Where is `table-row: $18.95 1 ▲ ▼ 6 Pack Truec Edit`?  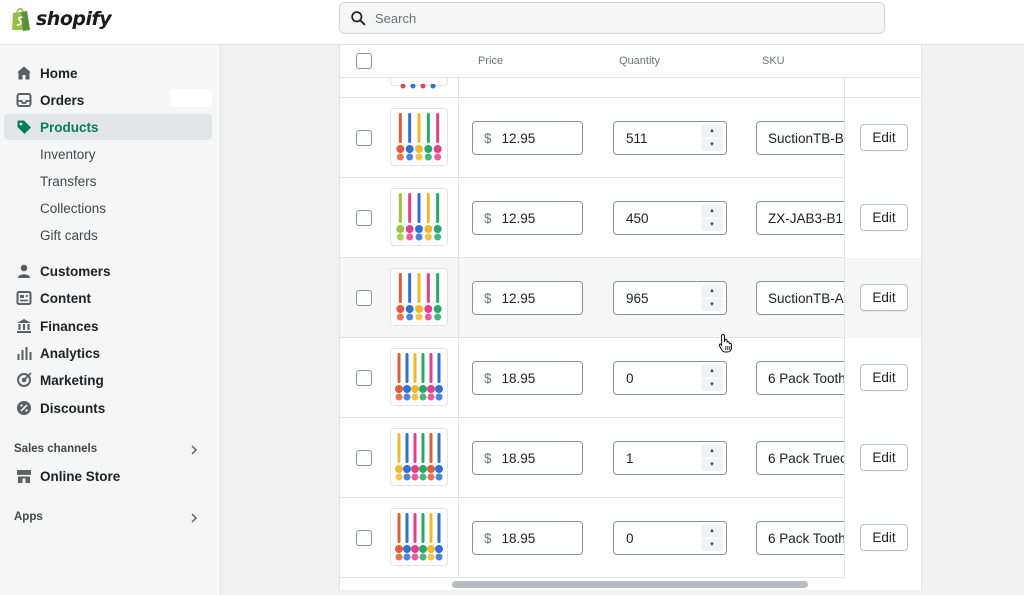 table-row: $18.95 1 ▲ ▼ 6 Pack Truec Edit is located at coordinates (630, 458).